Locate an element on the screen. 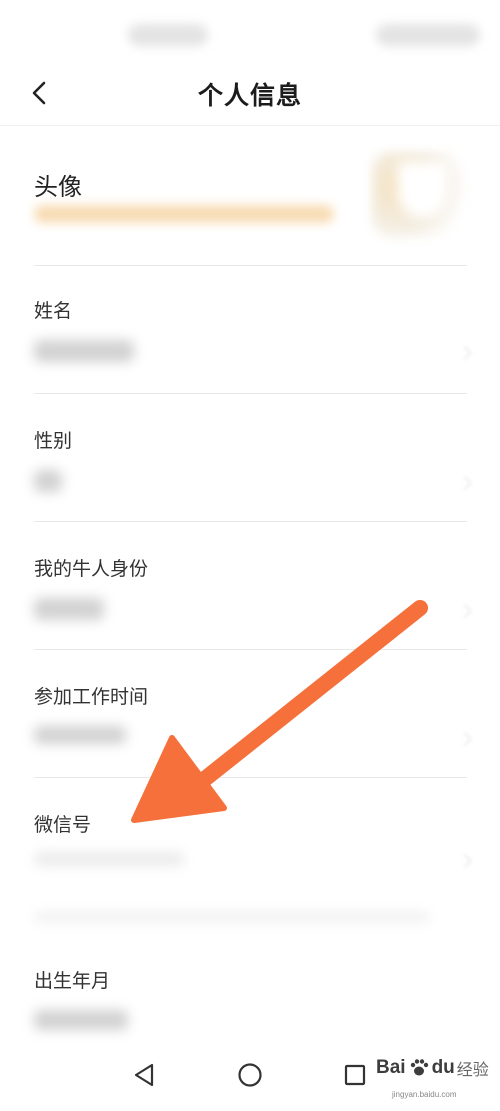 This screenshot has width=500, height=1111. triangle-back-icon is located at coordinates (144, 1075).